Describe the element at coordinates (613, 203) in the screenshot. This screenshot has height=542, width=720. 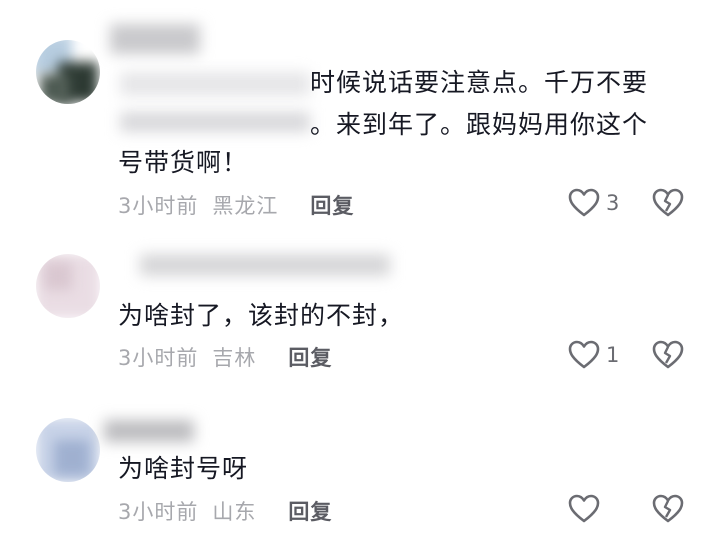
I see `like-count: 3` at that location.